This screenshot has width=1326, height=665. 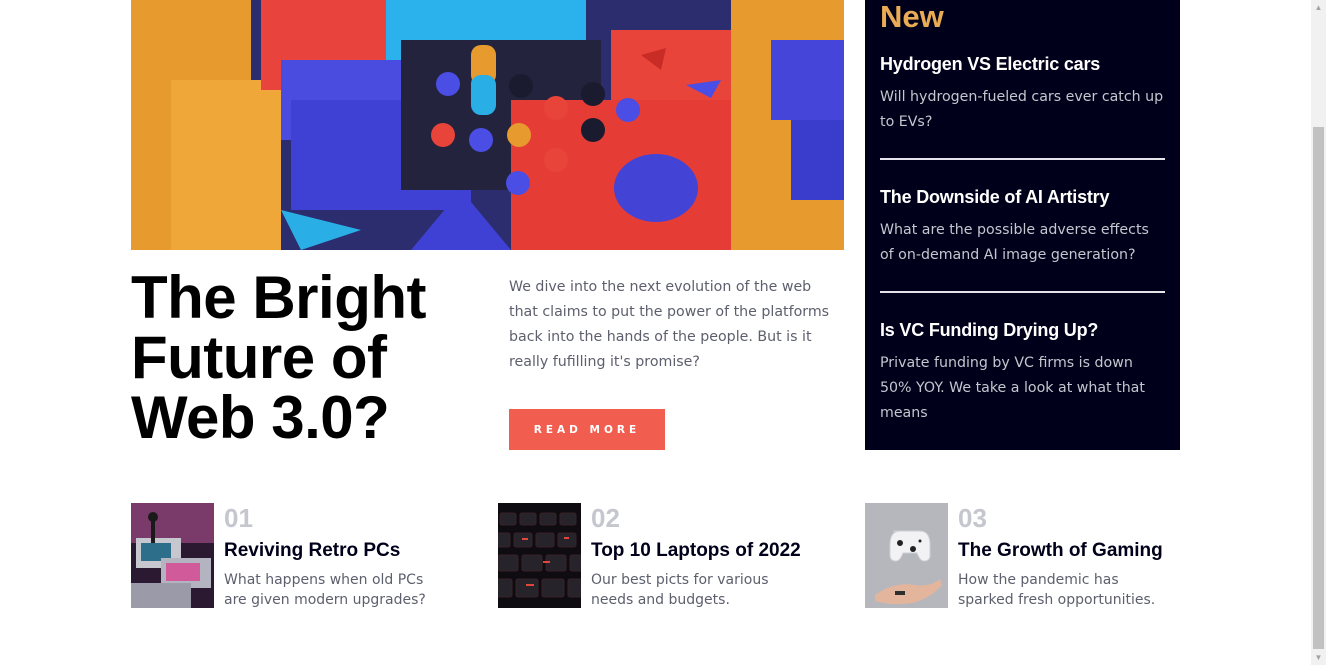 I want to click on card-number: 03, so click(x=972, y=518).